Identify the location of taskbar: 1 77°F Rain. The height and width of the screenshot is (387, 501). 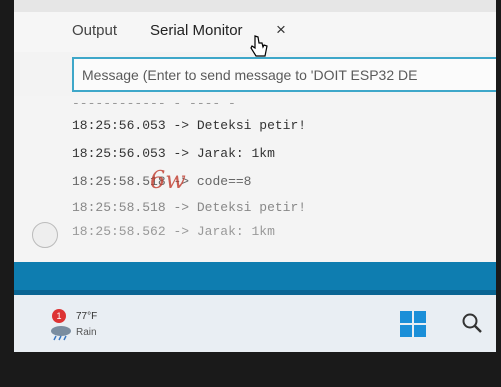
(255, 323).